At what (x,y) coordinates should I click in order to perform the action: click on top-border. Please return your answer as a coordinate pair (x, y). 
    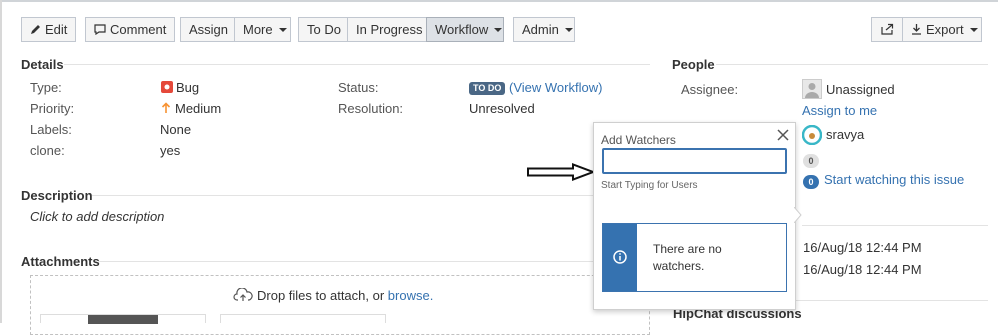
    Looking at the image, I should click on (499, 1).